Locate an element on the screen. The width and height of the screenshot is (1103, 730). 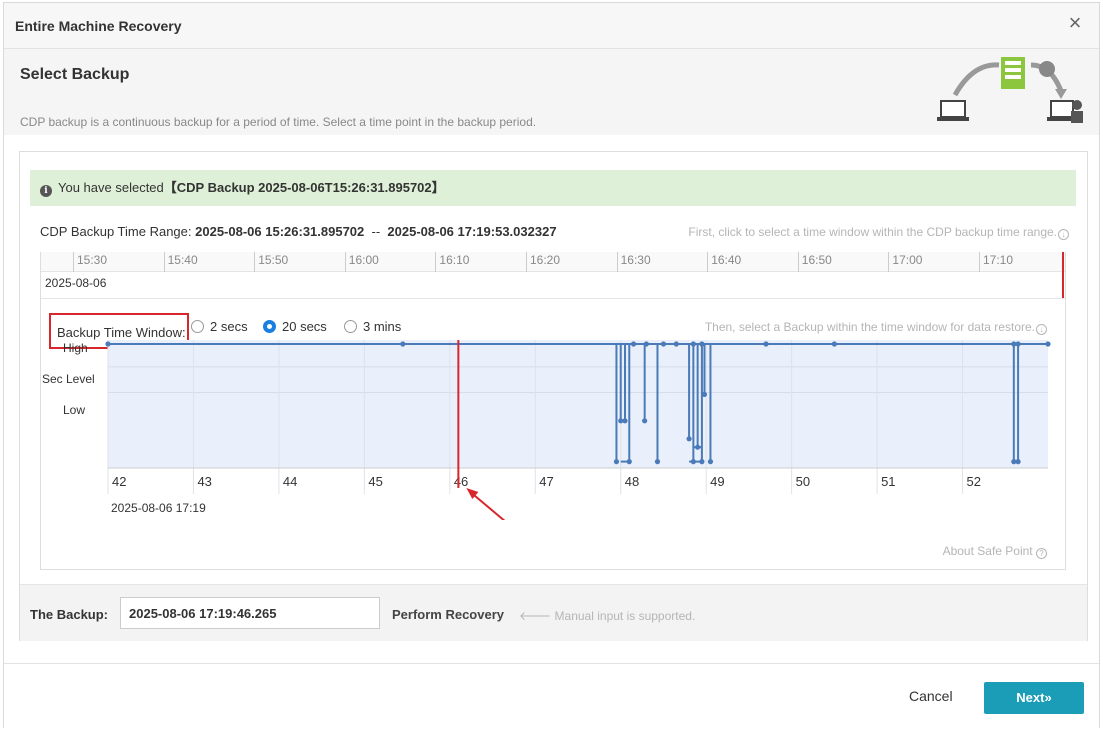
timeline-tick: 15:40 is located at coordinates (180, 262).